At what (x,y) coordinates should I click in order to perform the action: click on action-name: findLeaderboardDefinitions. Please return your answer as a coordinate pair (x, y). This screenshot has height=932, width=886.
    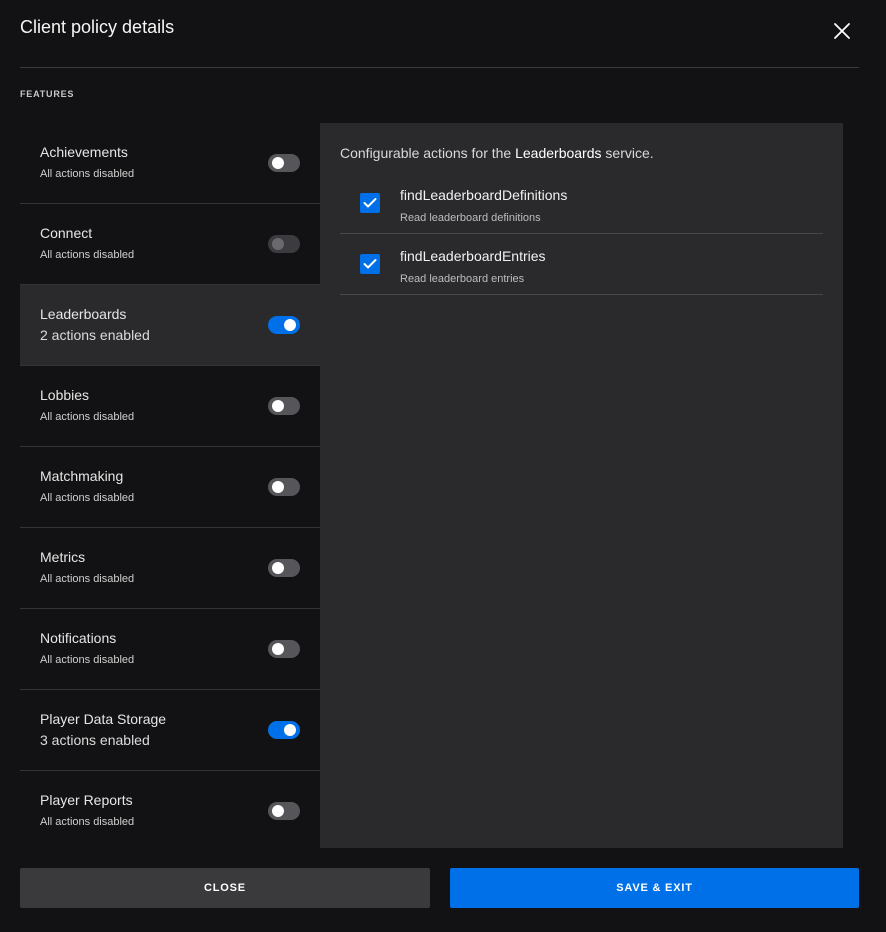
    Looking at the image, I should click on (484, 195).